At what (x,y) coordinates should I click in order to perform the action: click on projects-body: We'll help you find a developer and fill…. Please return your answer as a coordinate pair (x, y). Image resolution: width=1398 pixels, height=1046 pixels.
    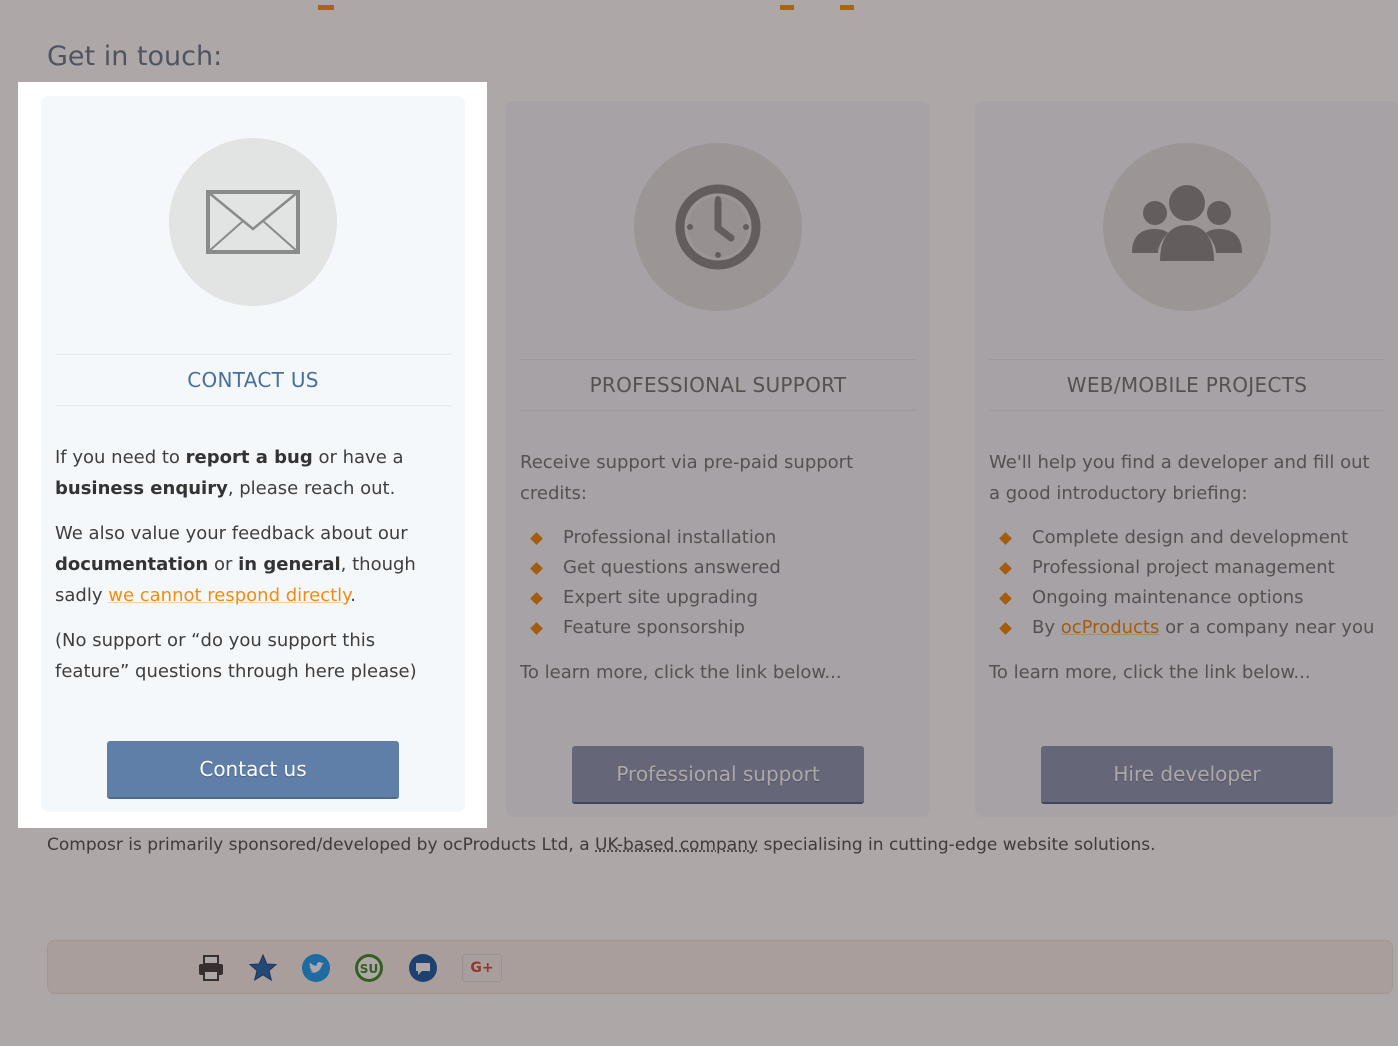
    Looking at the image, I should click on (1187, 574).